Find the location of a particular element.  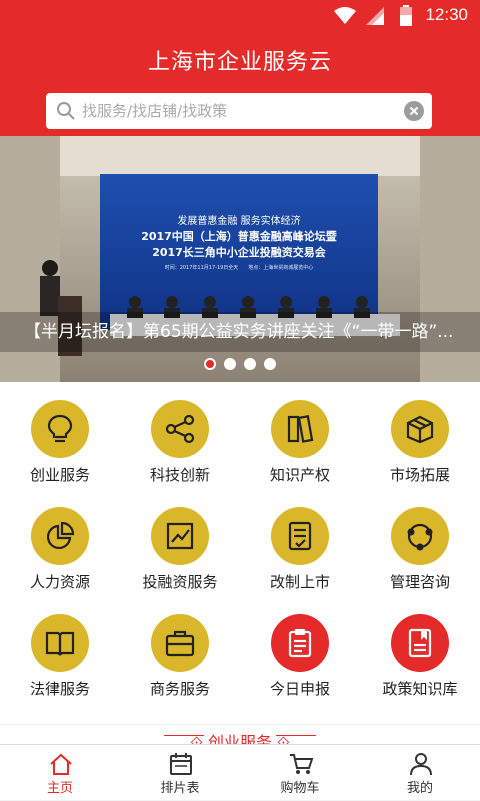

service-item: 投融资服务 is located at coordinates (180, 542).